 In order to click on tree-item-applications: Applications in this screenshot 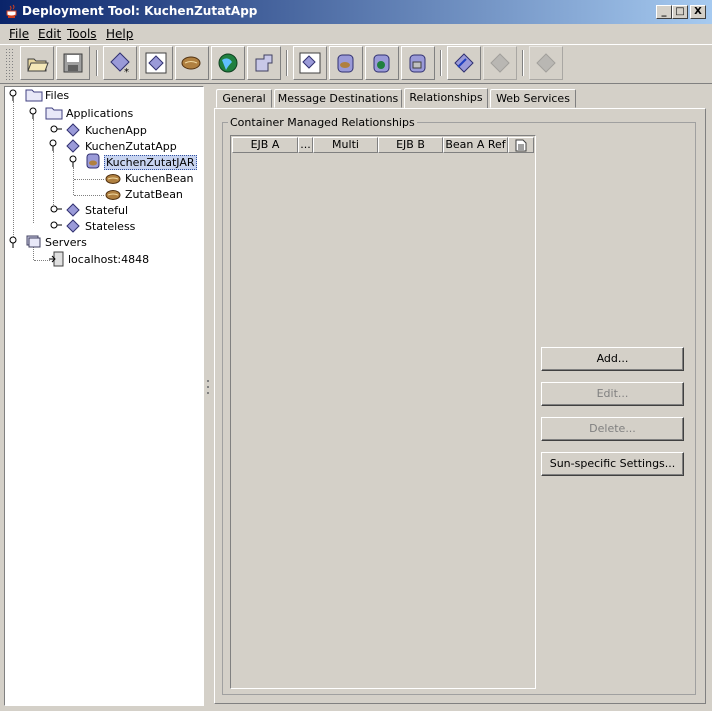, I will do `click(99, 113)`.